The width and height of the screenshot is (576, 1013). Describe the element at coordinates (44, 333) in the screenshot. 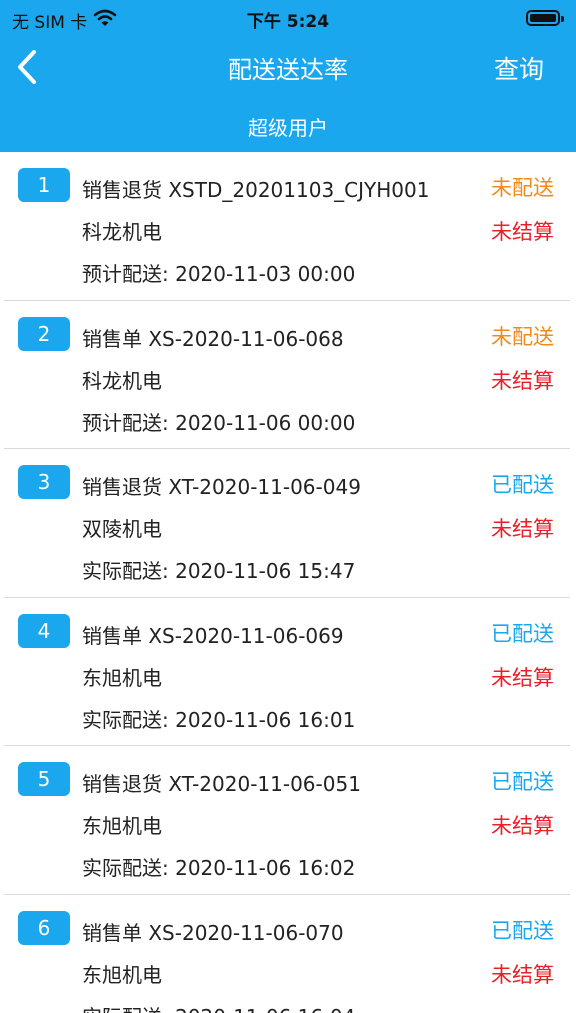

I see `order-index-badge: 2` at that location.